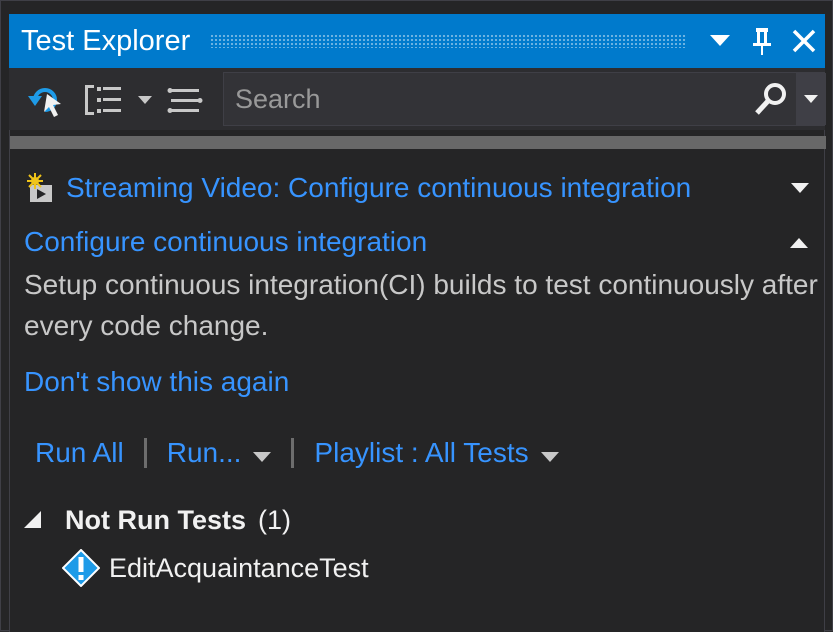  Describe the element at coordinates (39, 187) in the screenshot. I see `video-icon` at that location.